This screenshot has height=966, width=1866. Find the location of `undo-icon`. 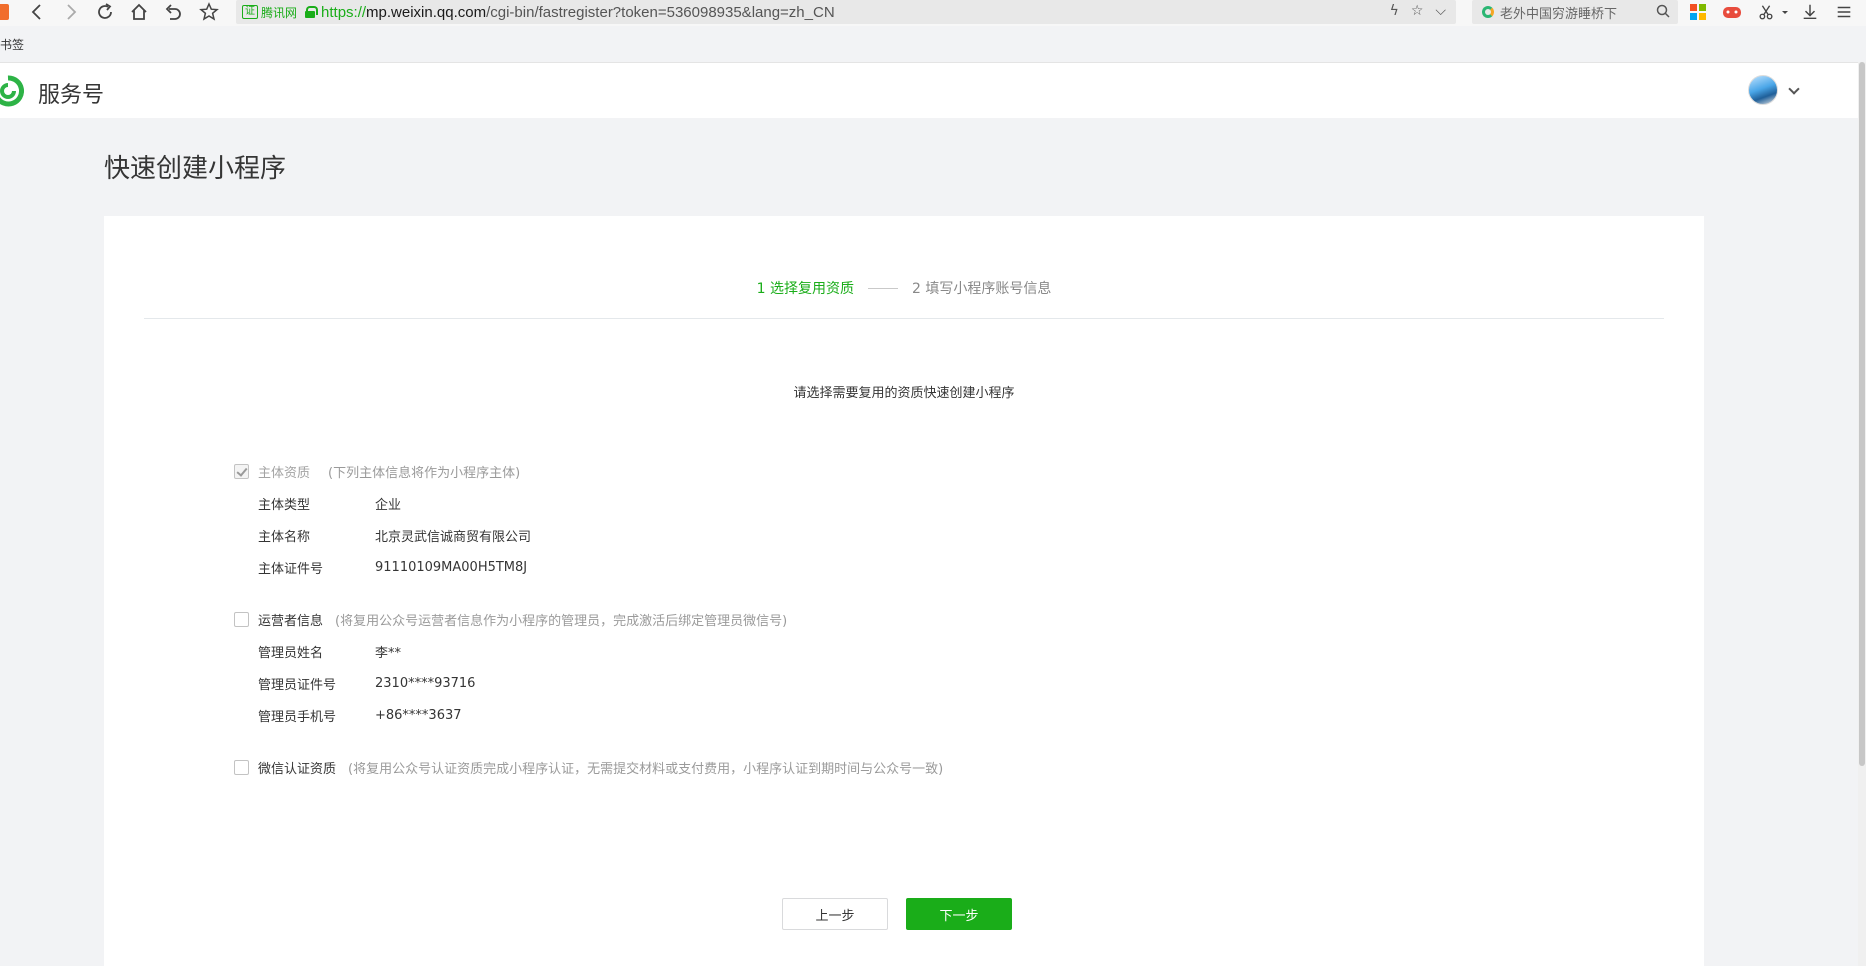

undo-icon is located at coordinates (173, 12).